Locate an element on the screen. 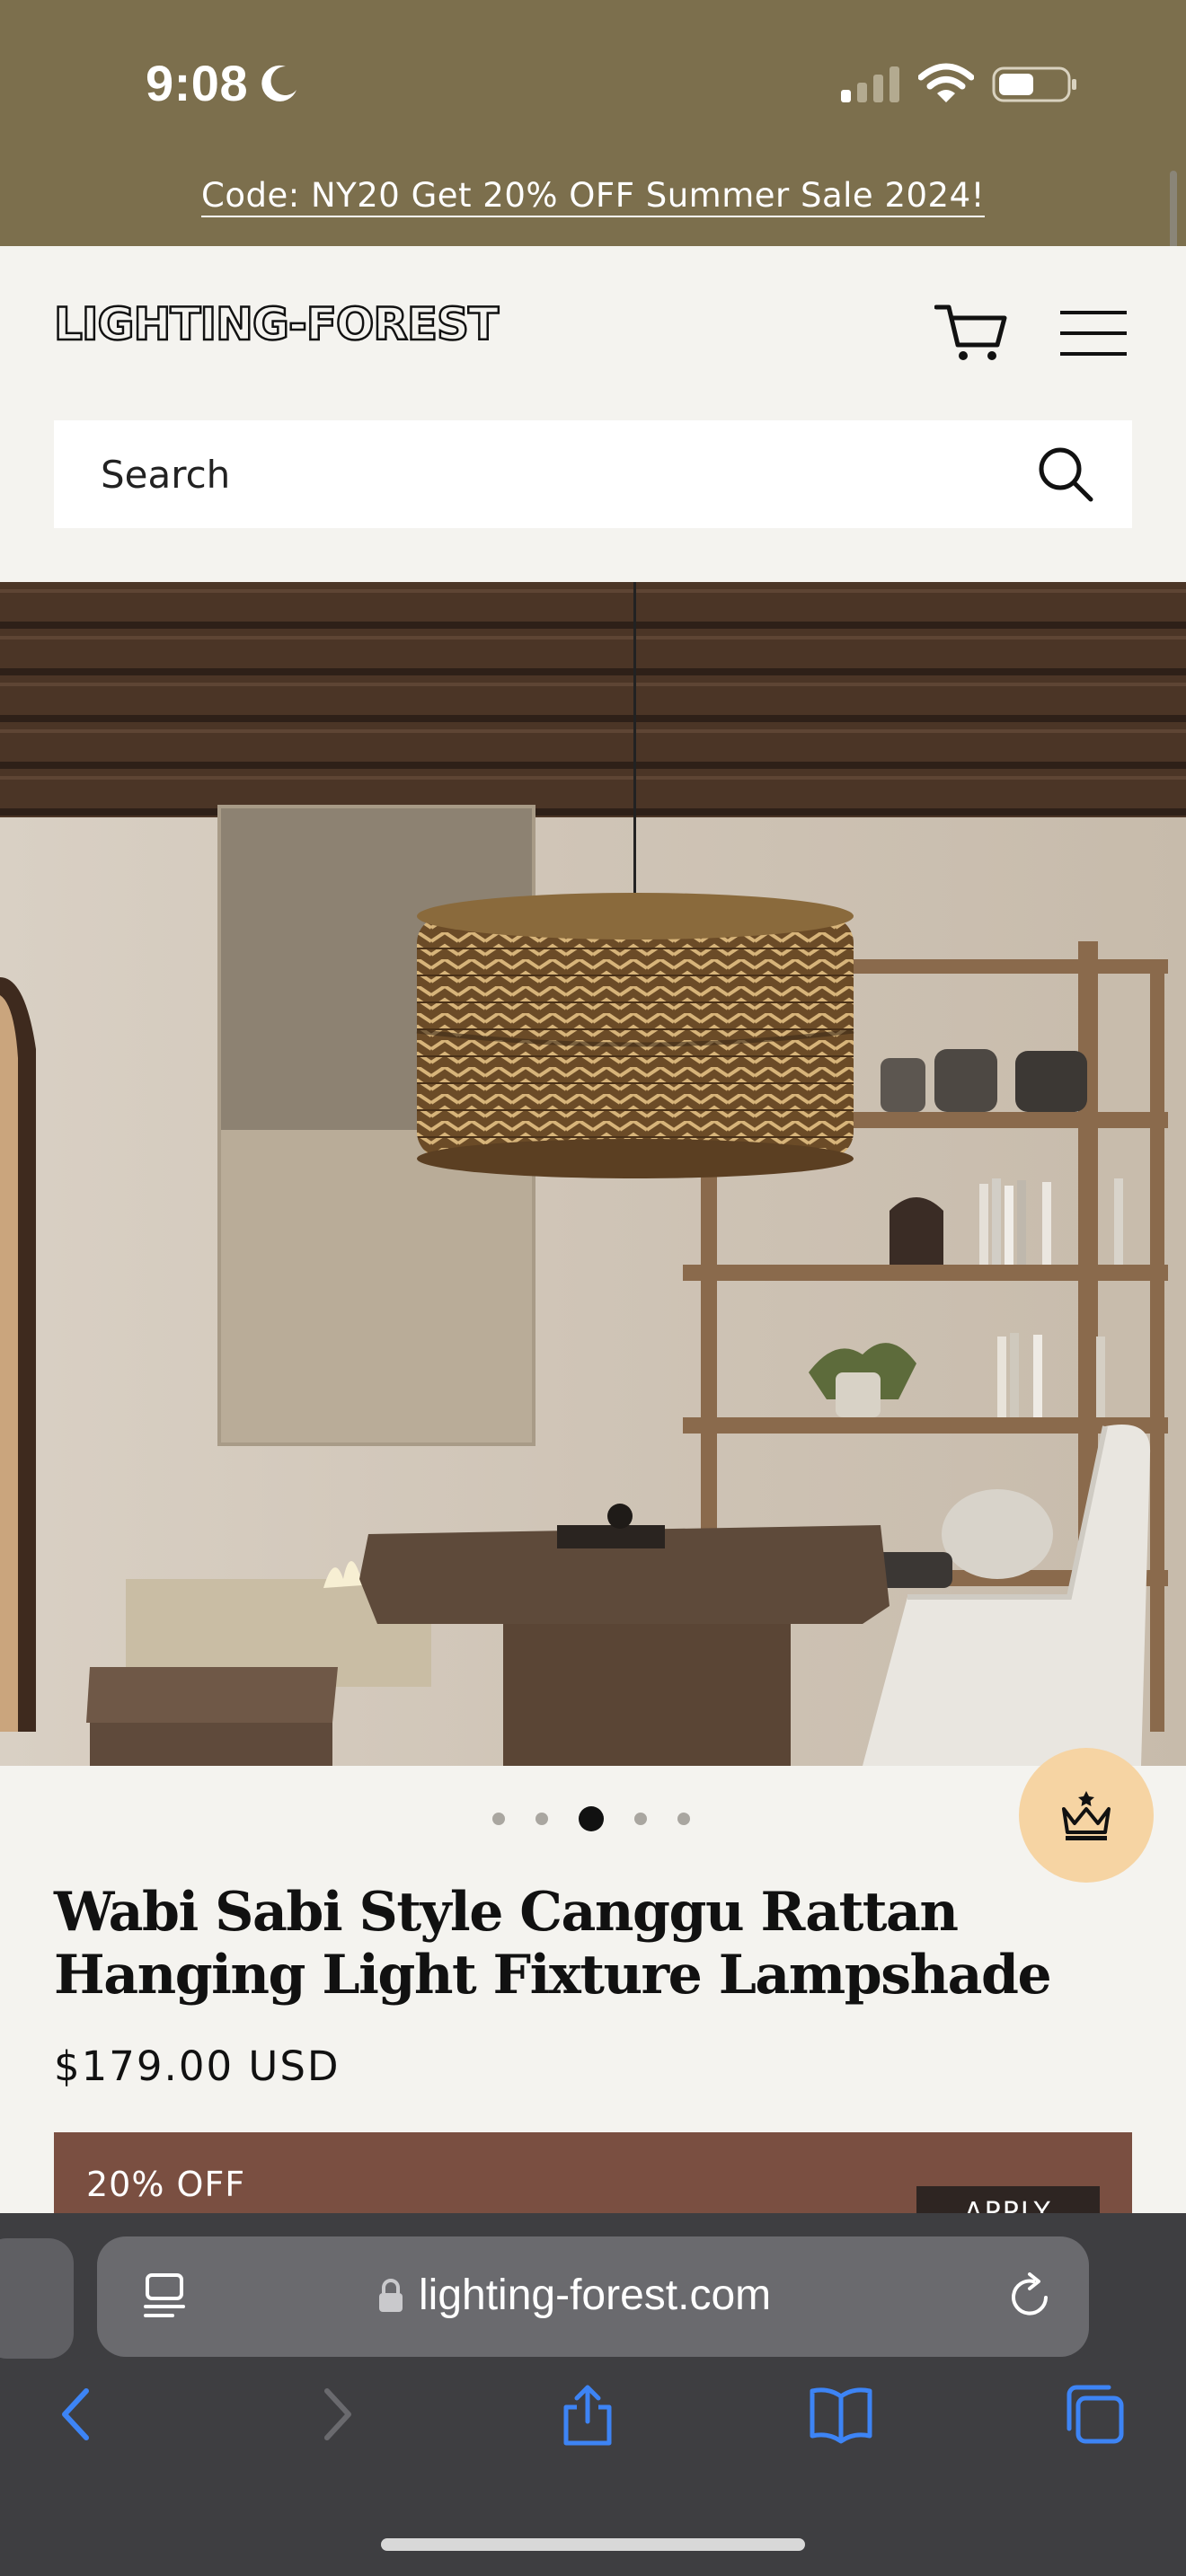 The image size is (1186, 2576). search-input: Search is located at coordinates (593, 474).